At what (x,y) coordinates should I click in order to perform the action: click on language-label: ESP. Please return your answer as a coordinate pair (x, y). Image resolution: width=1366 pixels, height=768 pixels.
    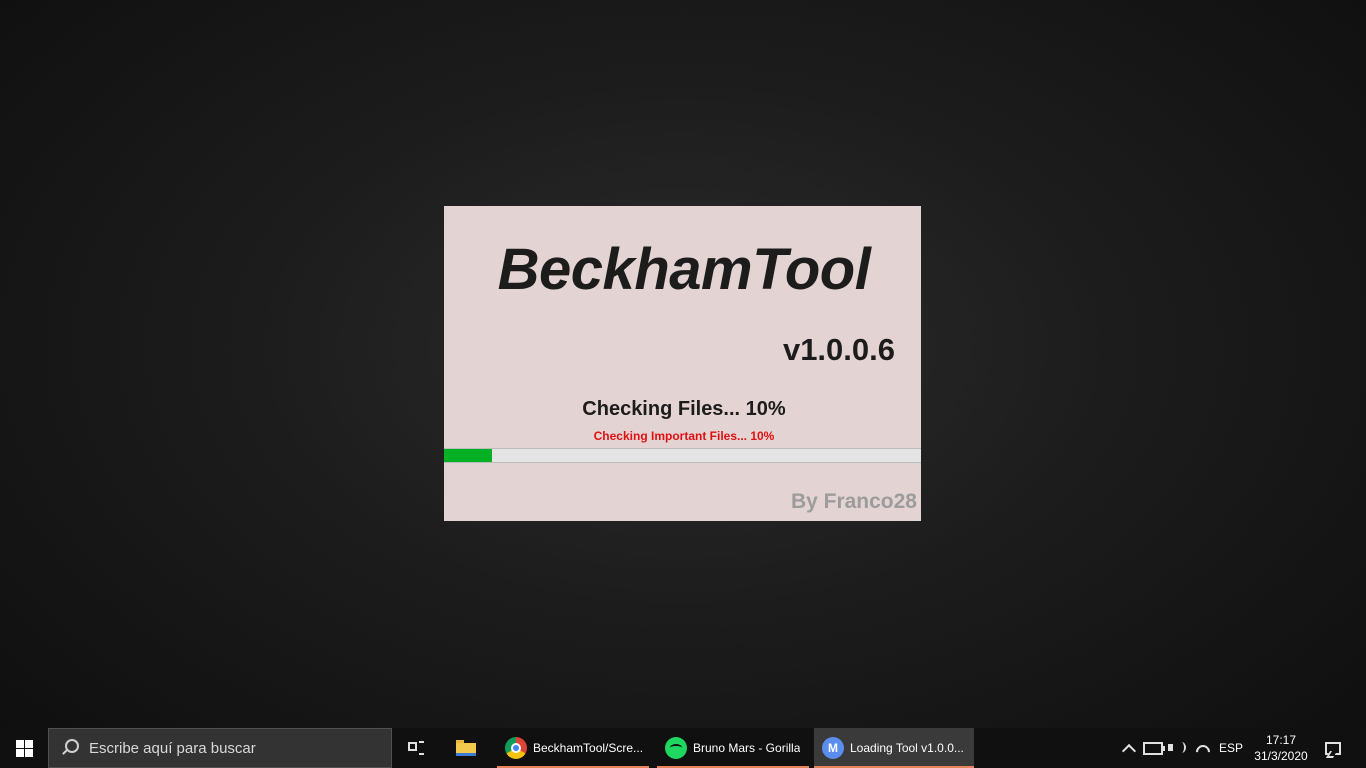
    Looking at the image, I should click on (1230, 748).